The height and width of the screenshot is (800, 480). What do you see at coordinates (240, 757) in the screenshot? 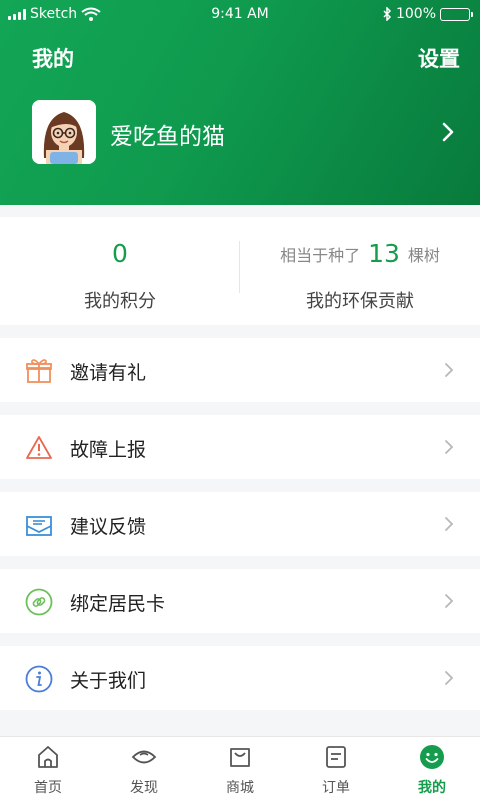
I see `shop-bag-icon` at bounding box center [240, 757].